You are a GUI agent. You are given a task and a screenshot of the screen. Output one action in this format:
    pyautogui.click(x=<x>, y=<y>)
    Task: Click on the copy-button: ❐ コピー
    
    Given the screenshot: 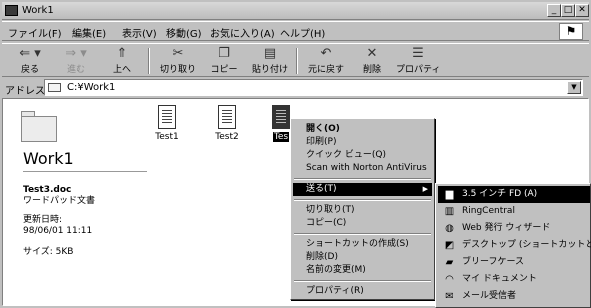 What is the action you would take?
    pyautogui.click(x=224, y=61)
    